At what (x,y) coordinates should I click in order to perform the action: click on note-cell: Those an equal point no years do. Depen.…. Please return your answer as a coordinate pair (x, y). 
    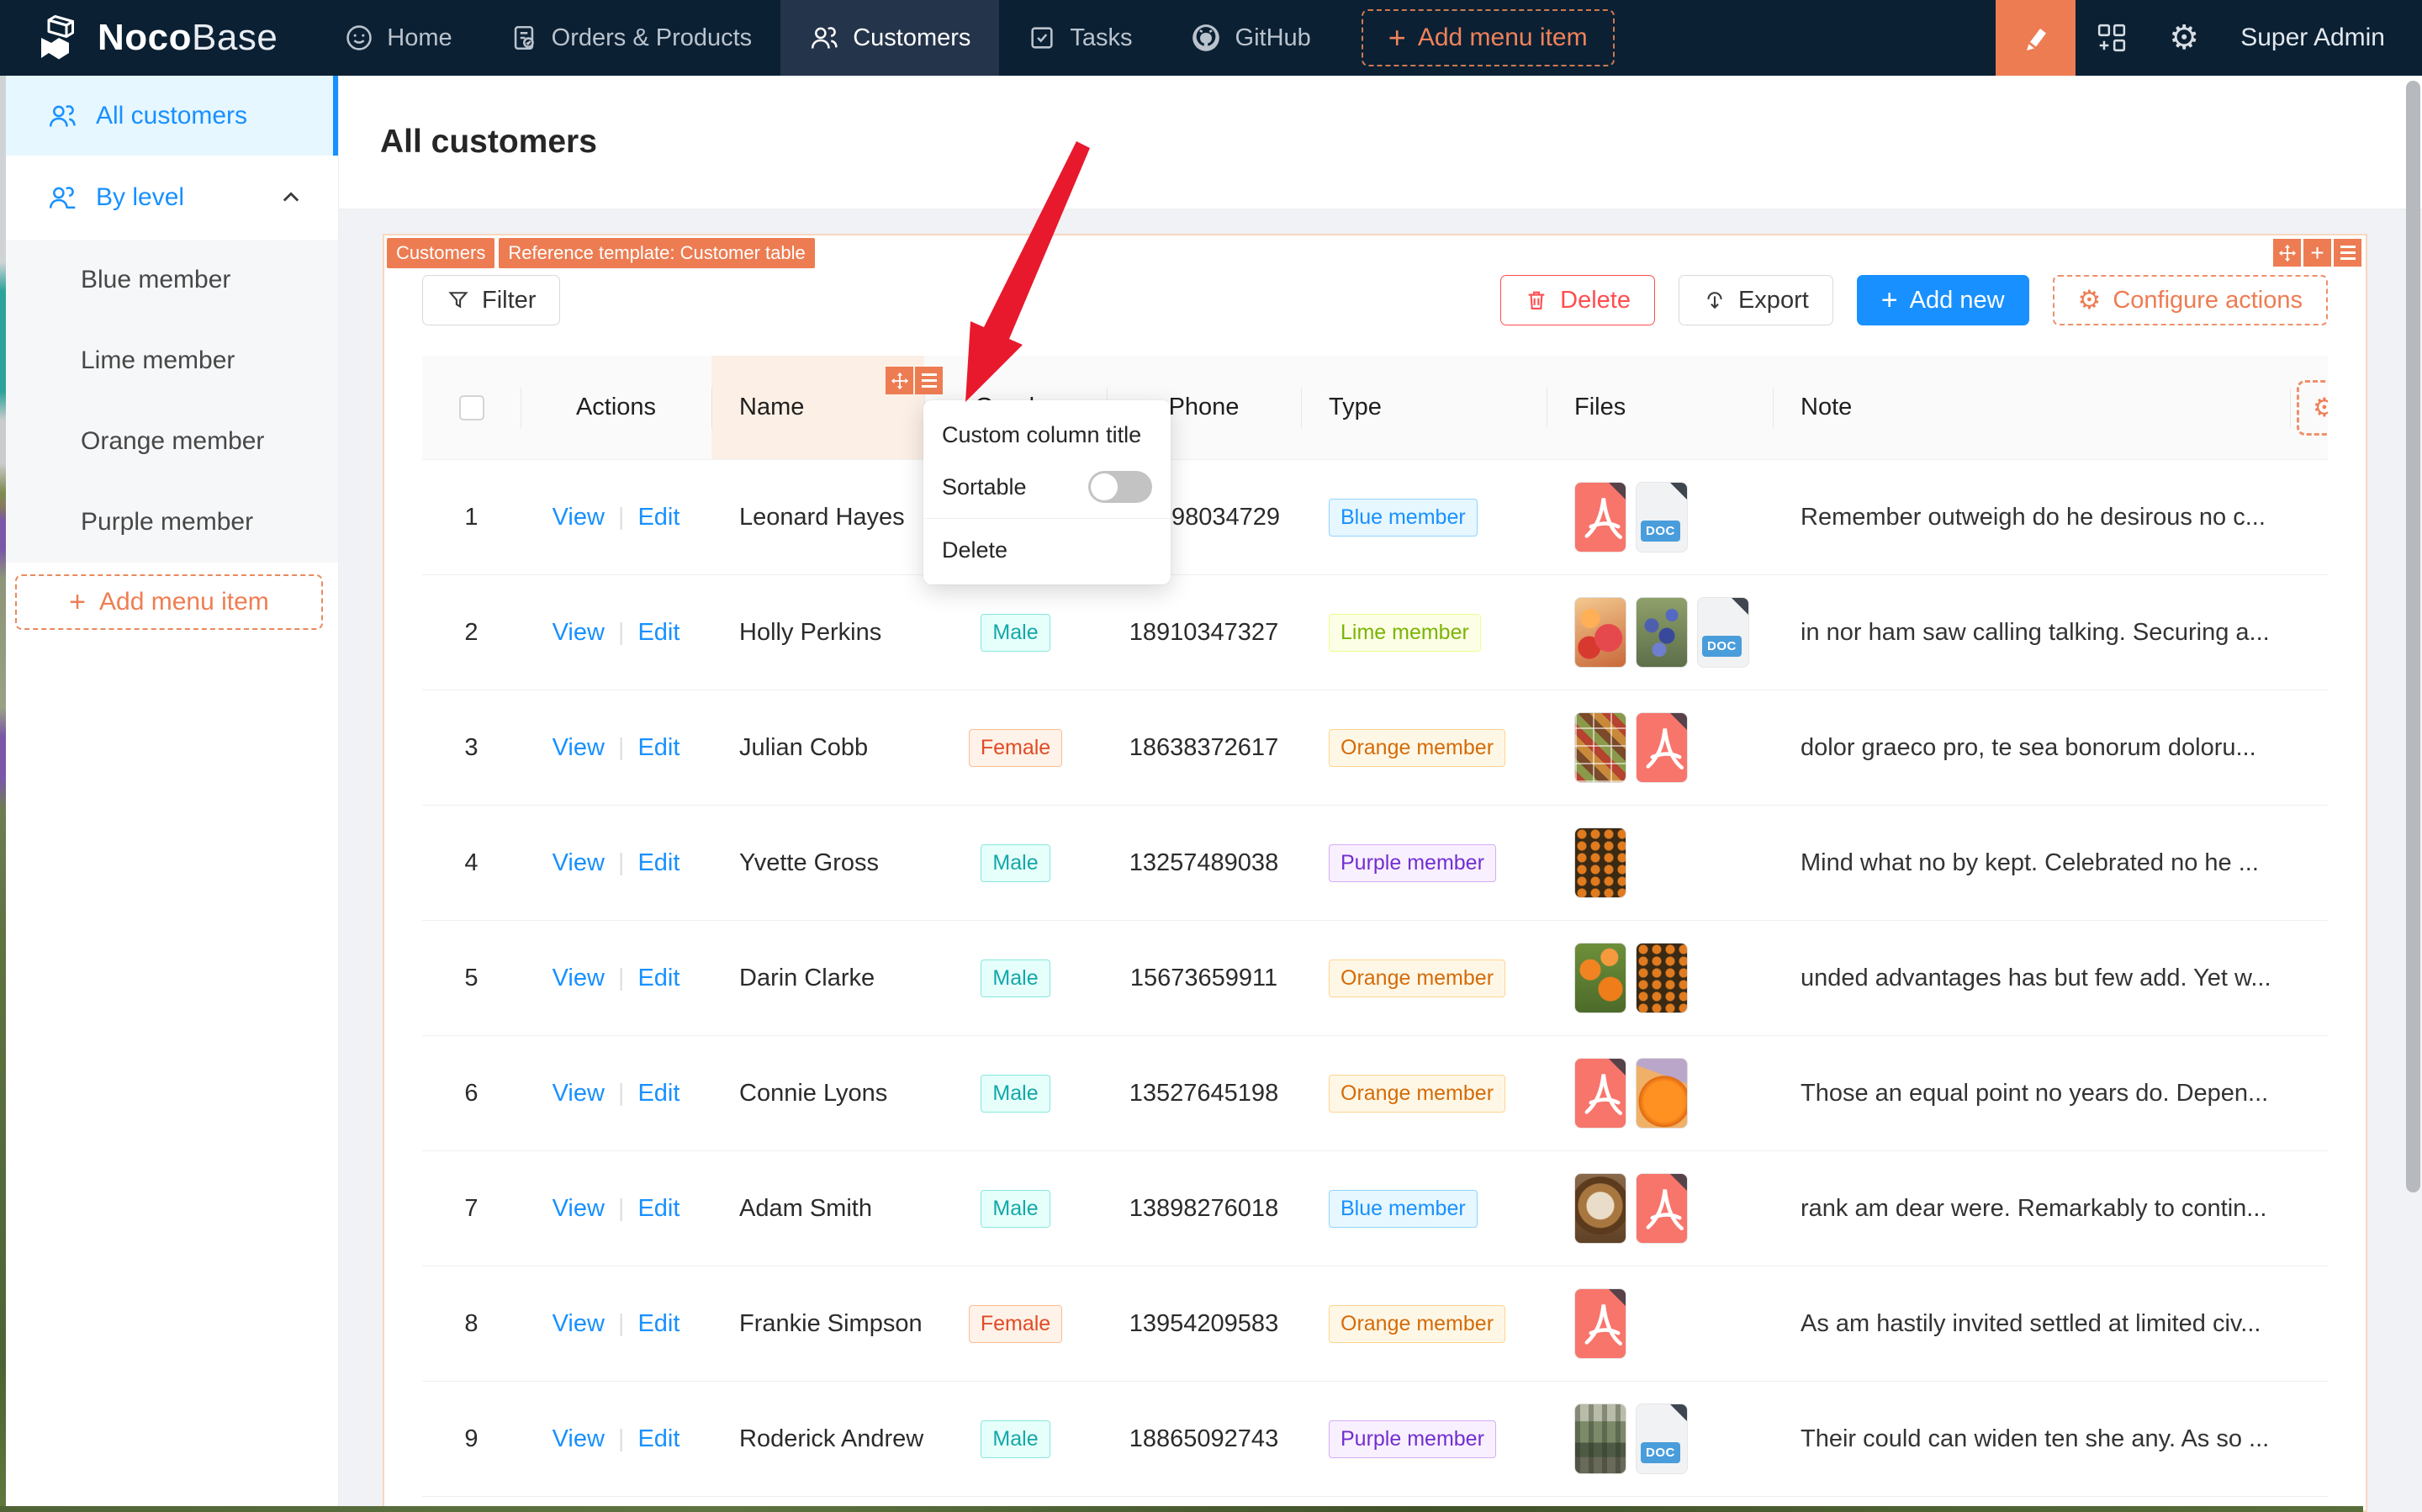
    Looking at the image, I should click on (2031, 1093).